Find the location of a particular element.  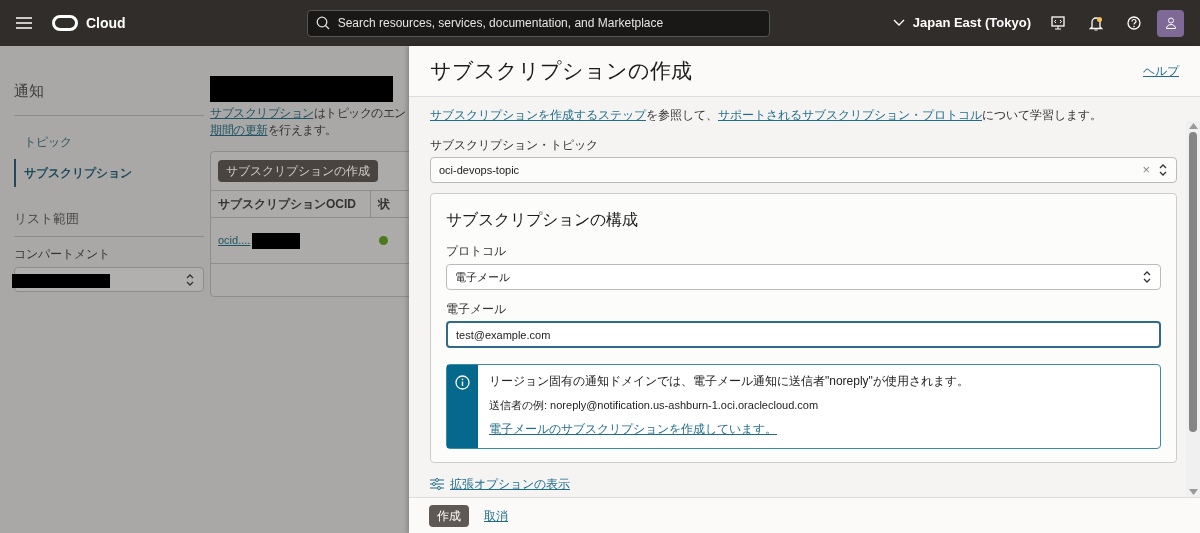

search-icon is located at coordinates (322, 23).